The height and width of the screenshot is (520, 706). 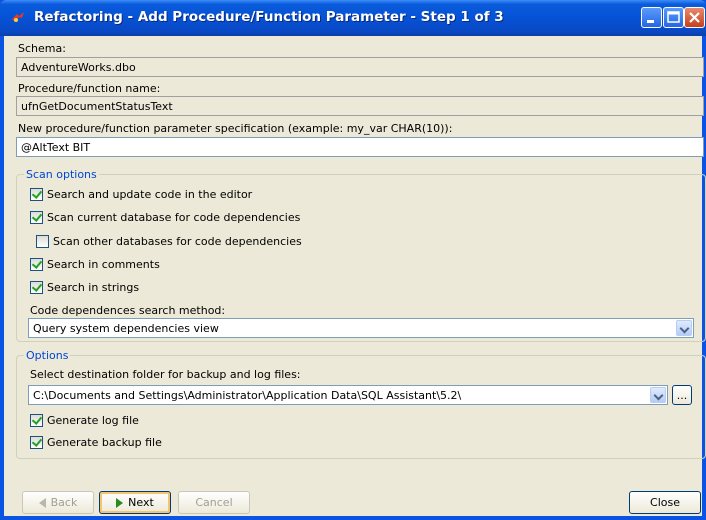 What do you see at coordinates (120, 502) in the screenshot?
I see `arrow-right-icon` at bounding box center [120, 502].